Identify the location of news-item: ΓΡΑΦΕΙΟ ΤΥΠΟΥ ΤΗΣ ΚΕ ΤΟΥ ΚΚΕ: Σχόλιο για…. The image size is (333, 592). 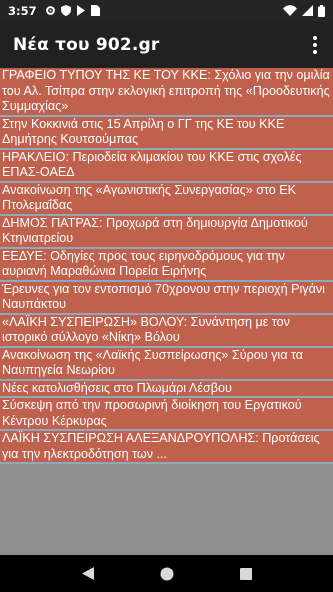
(166, 92).